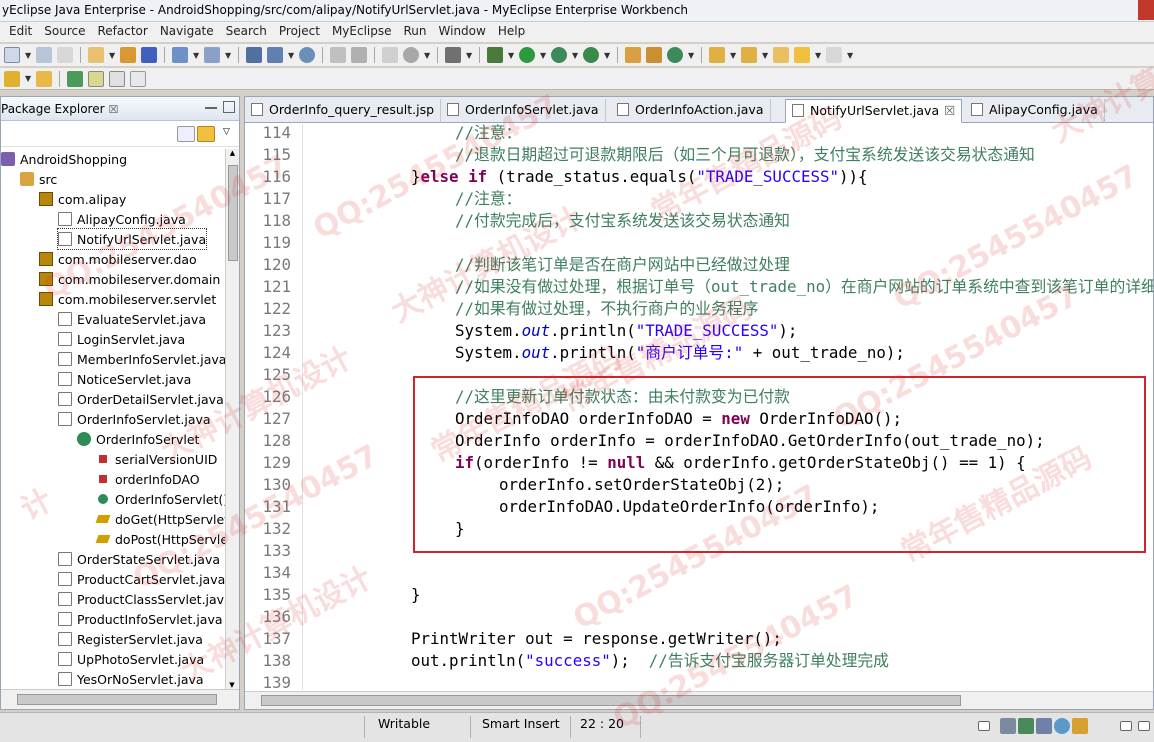 The width and height of the screenshot is (1154, 742). Describe the element at coordinates (511, 32) in the screenshot. I see `menu-help: Help` at that location.